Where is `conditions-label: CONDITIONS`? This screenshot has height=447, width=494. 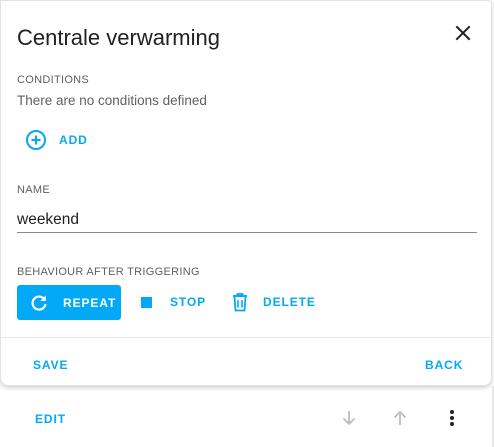 conditions-label: CONDITIONS is located at coordinates (53, 80).